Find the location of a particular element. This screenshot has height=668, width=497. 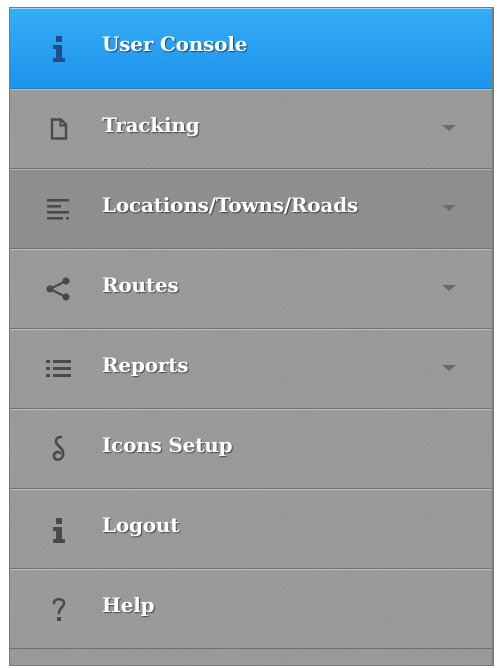

menu-item-help: Help is located at coordinates (251, 609).